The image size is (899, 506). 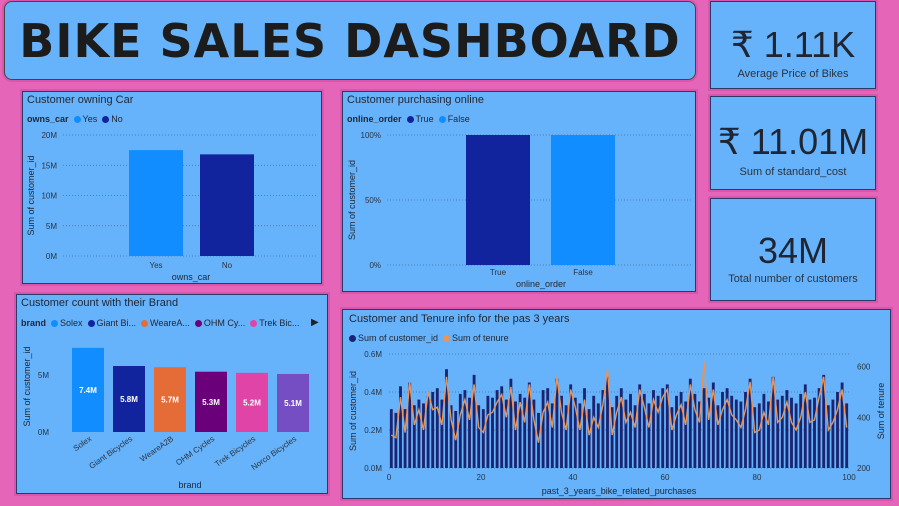 What do you see at coordinates (757, 477) in the screenshot?
I see `x-tick-label: 80` at bounding box center [757, 477].